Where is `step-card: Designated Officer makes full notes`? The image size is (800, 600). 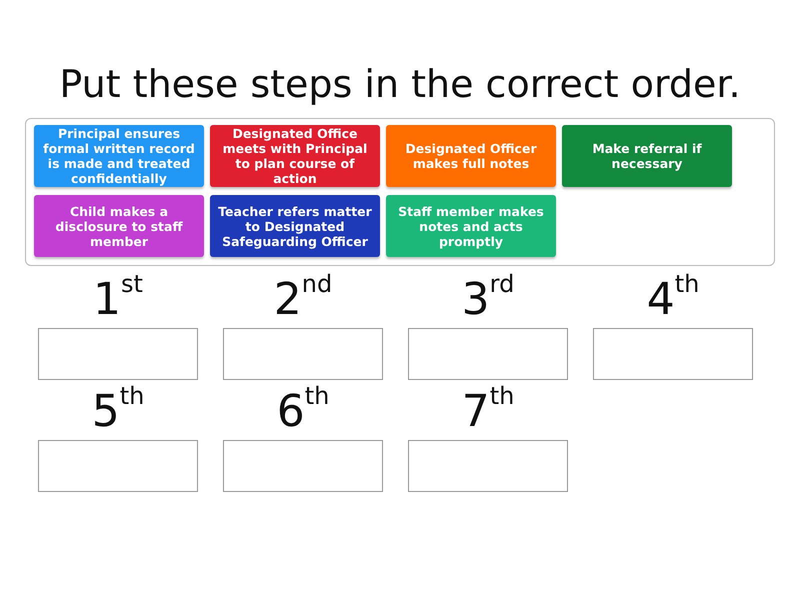 step-card: Designated Officer makes full notes is located at coordinates (471, 155).